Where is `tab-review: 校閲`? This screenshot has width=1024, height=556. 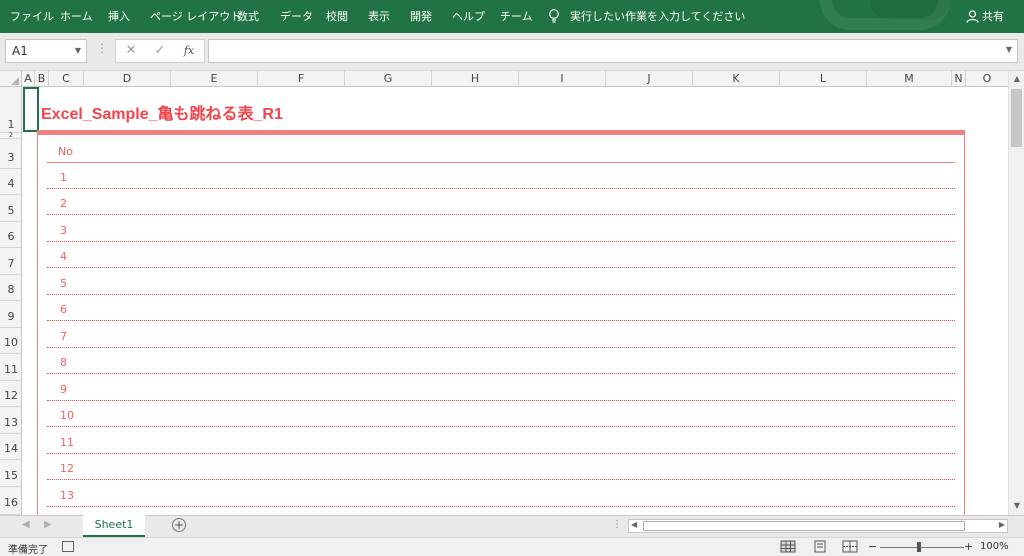 tab-review: 校閲 is located at coordinates (337, 16).